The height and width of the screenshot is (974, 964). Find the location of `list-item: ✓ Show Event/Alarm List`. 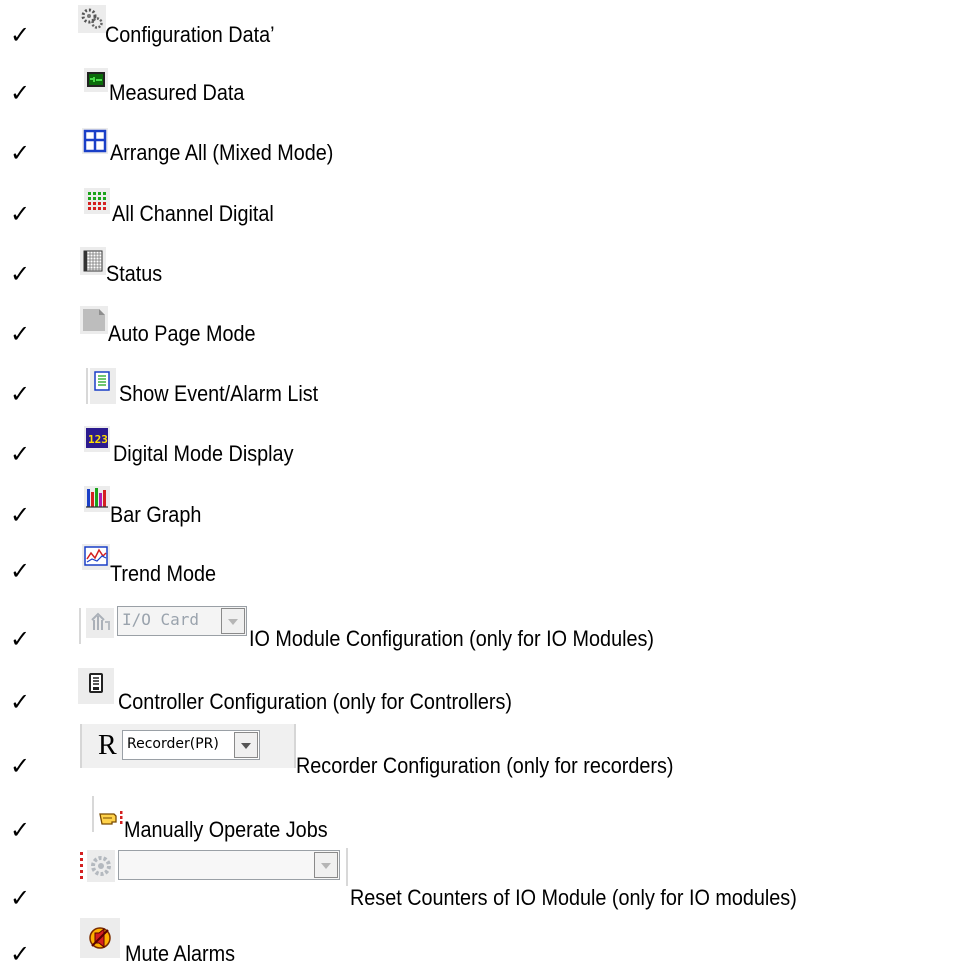

list-item: ✓ Show Event/Alarm List is located at coordinates (482, 390).